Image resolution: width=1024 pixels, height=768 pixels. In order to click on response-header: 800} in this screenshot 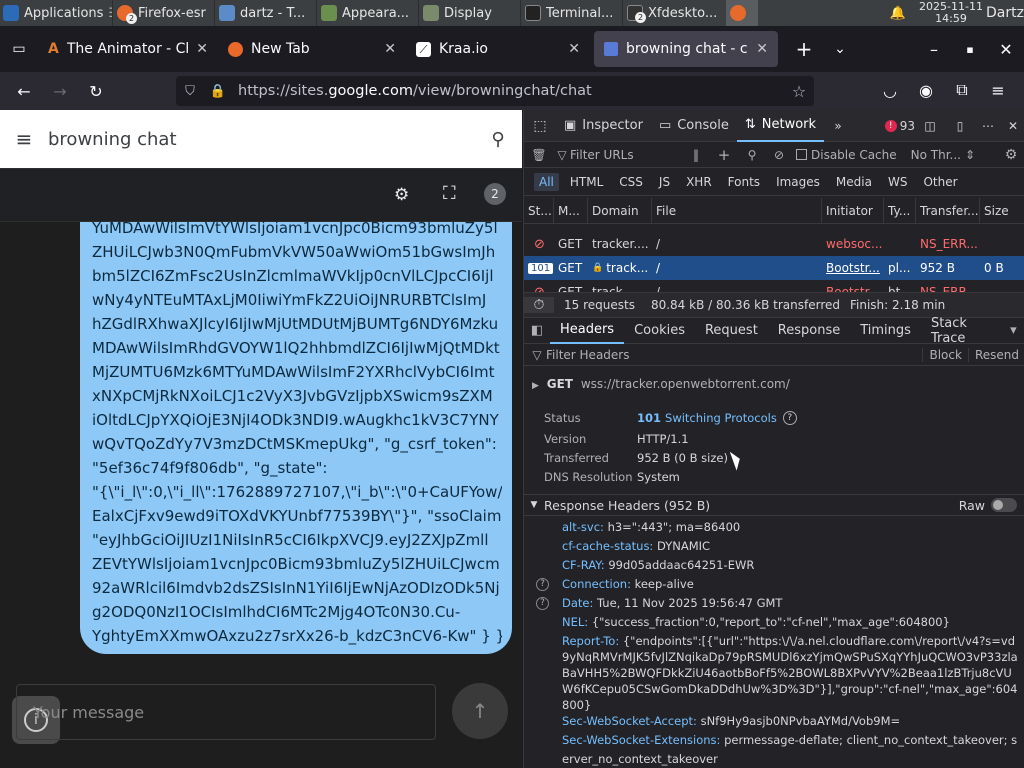, I will do `click(792, 705)`.